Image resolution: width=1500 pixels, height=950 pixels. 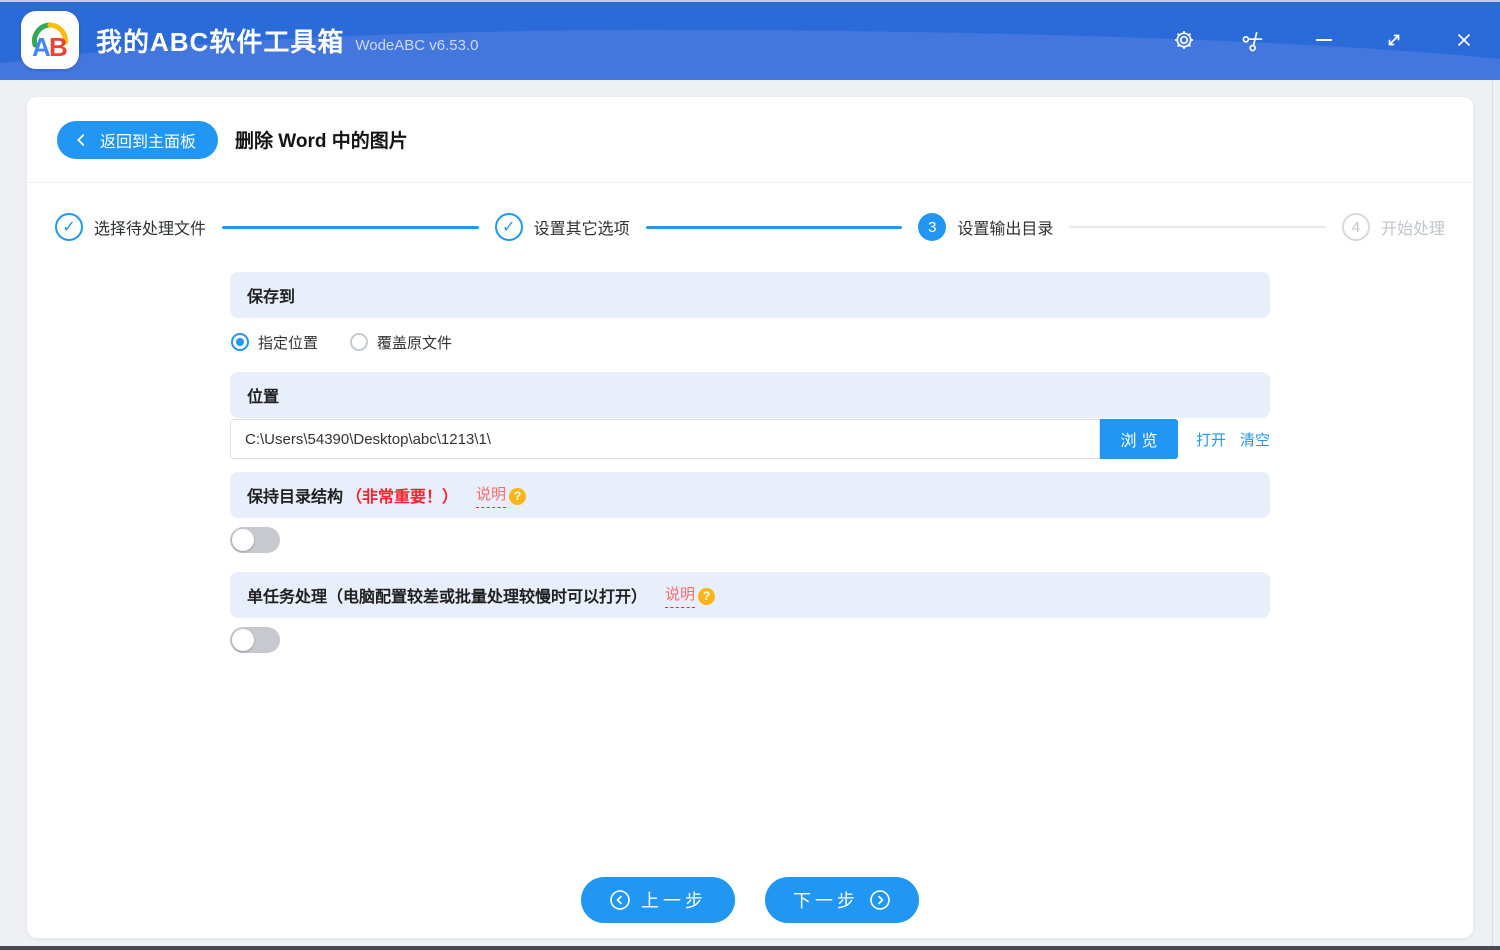 What do you see at coordinates (674, 901) in the screenshot?
I see `previous-step-label: 上一步` at bounding box center [674, 901].